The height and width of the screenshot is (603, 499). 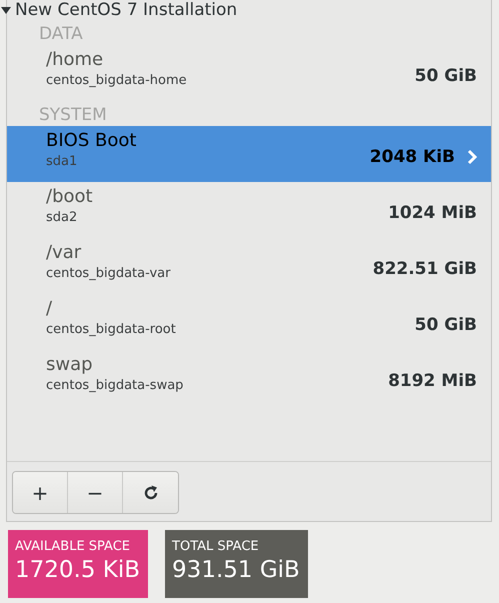 What do you see at coordinates (236, 570) in the screenshot?
I see `space-value: 931.51 GiB` at bounding box center [236, 570].